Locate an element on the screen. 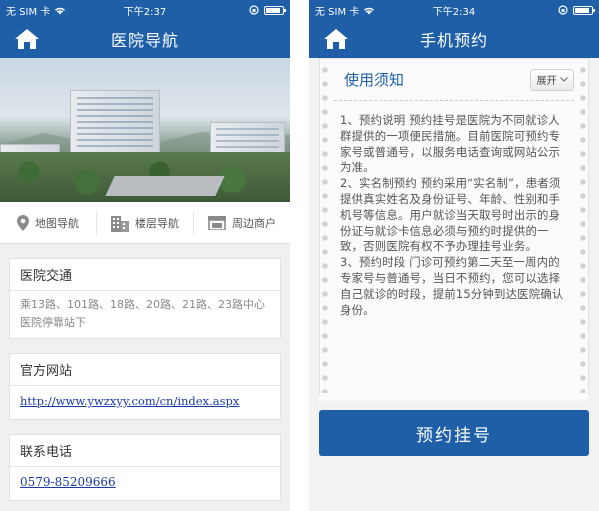 This screenshot has width=599, height=511. website-card: 官方网站 http://www.ywzxyy.com/cn/index.aspx is located at coordinates (145, 386).